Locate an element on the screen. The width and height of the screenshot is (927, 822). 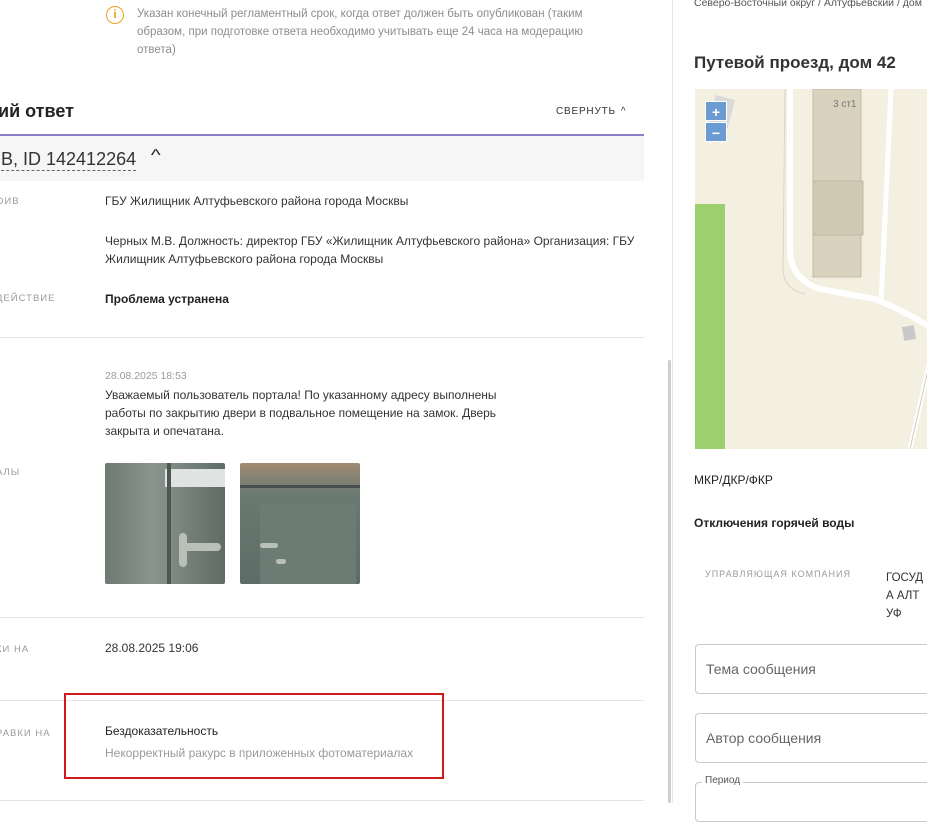
author-placeholder: Автор сообщения is located at coordinates (764, 738).